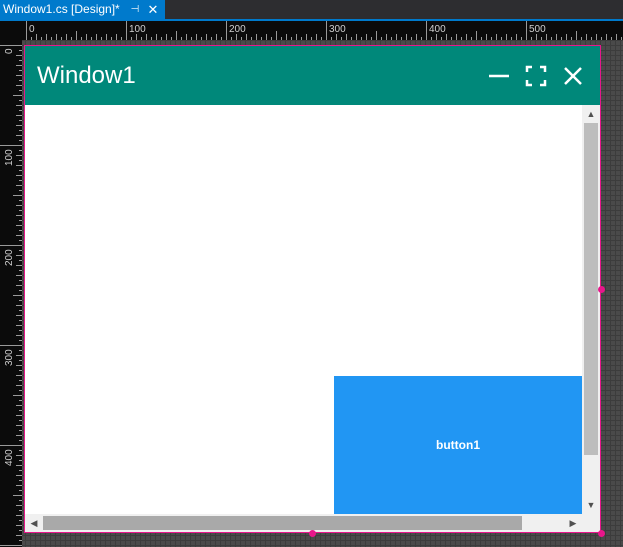 The height and width of the screenshot is (547, 623). What do you see at coordinates (34, 523) in the screenshot?
I see `scroll-left-icon: ◀` at bounding box center [34, 523].